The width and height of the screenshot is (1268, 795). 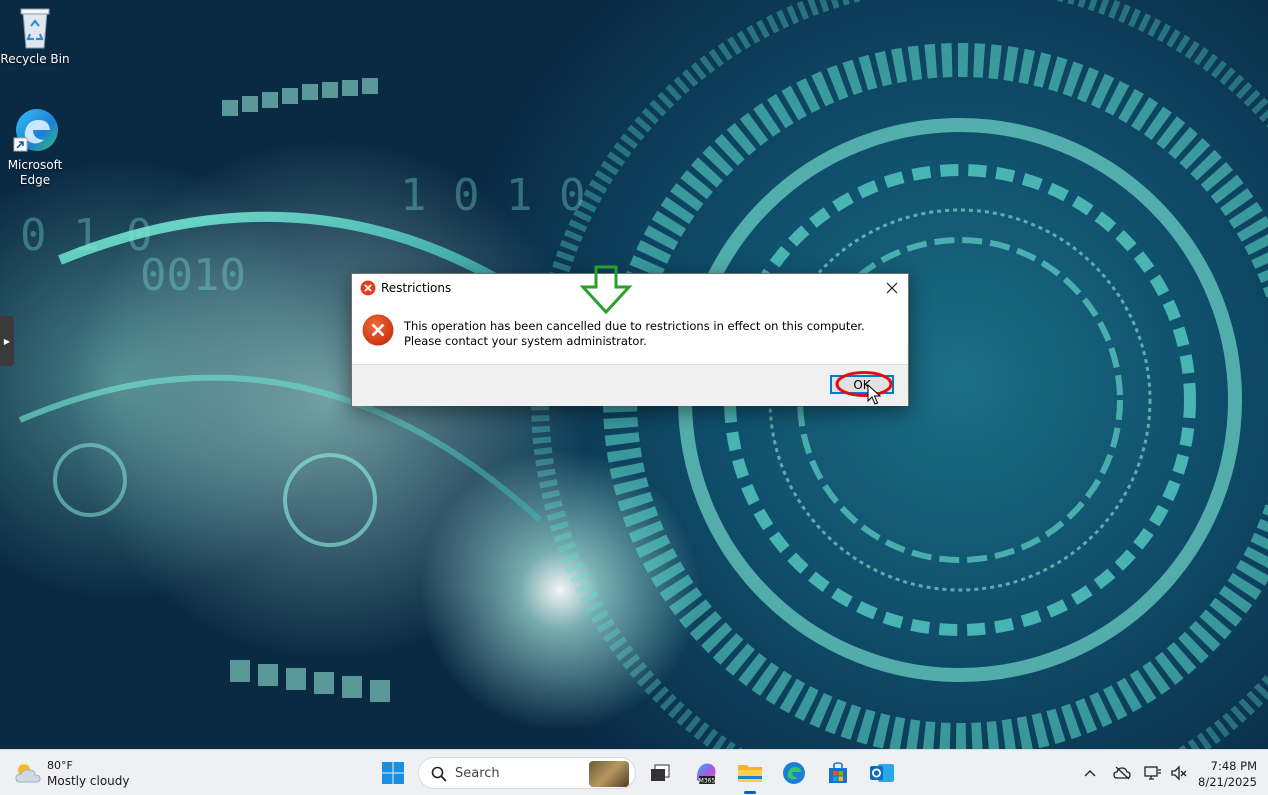 I want to click on widget-panel-tab: ▶, so click(x=7, y=341).